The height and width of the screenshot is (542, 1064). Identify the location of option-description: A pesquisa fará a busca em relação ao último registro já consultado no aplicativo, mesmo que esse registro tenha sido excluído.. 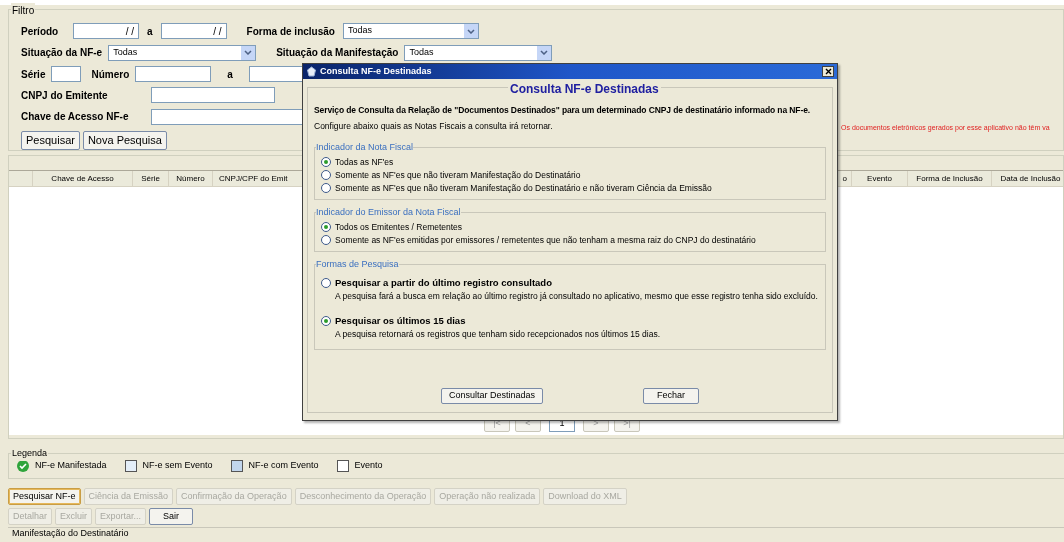
(576, 296).